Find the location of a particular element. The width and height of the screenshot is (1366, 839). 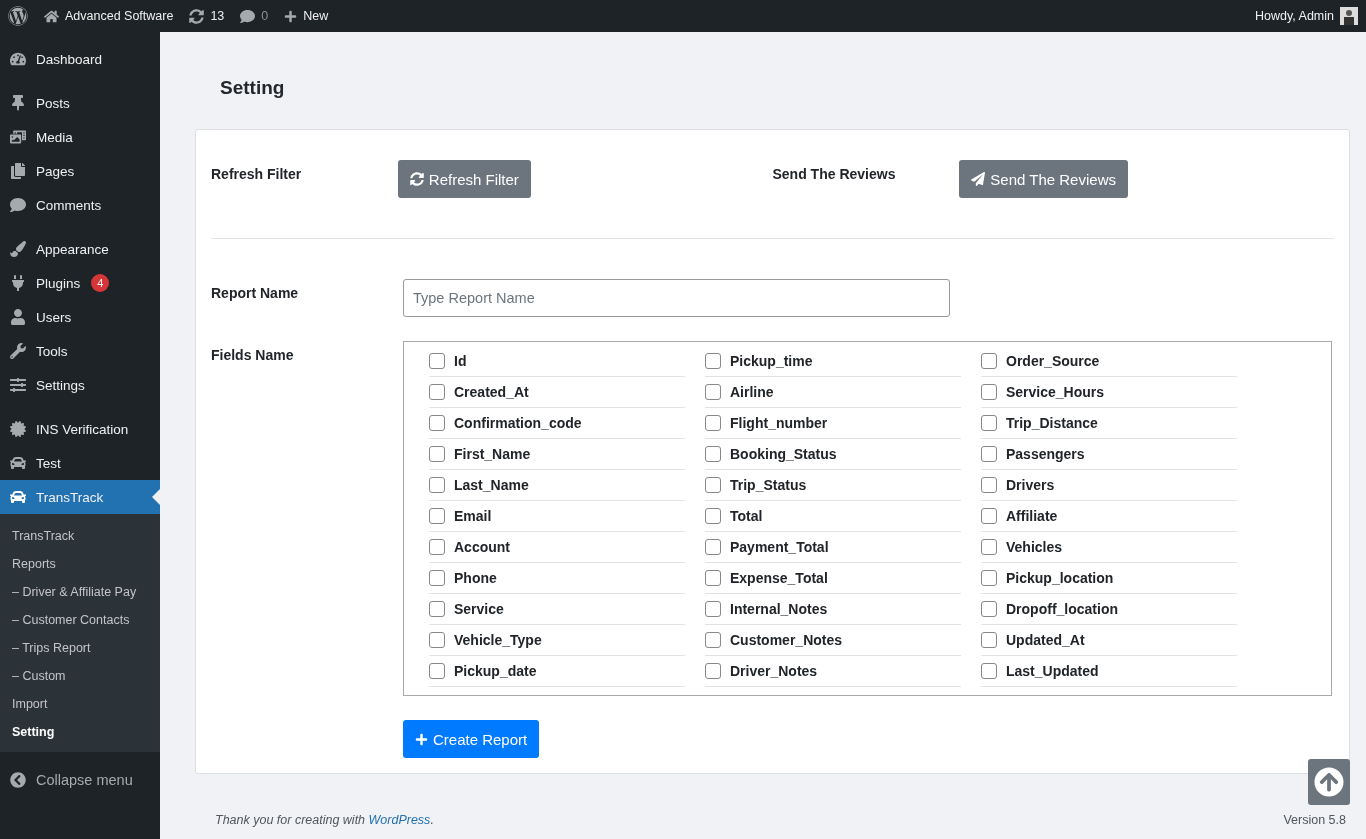

field-option: Driver_Notes is located at coordinates (833, 671).